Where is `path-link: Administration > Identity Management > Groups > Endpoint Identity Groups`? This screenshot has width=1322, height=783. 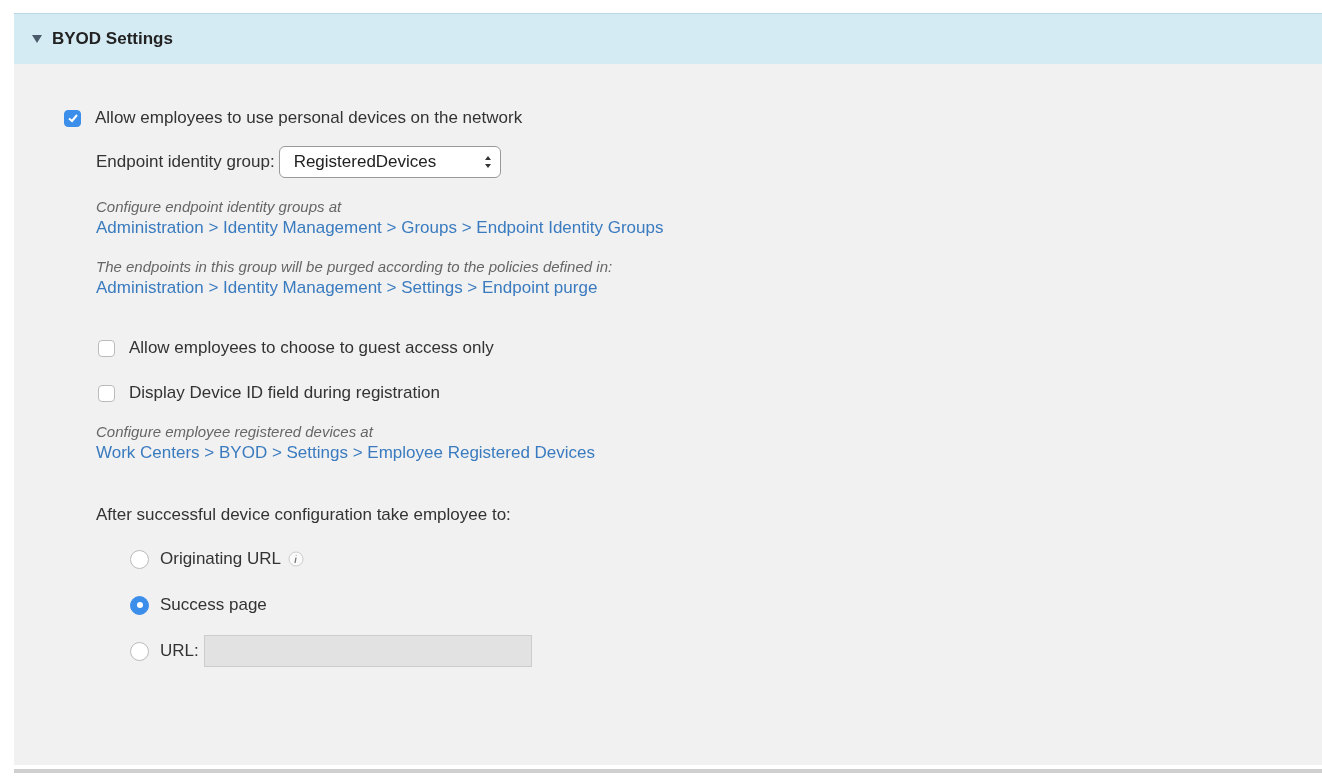 path-link: Administration > Identity Management > Groups > Endpoint Identity Groups is located at coordinates (380, 227).